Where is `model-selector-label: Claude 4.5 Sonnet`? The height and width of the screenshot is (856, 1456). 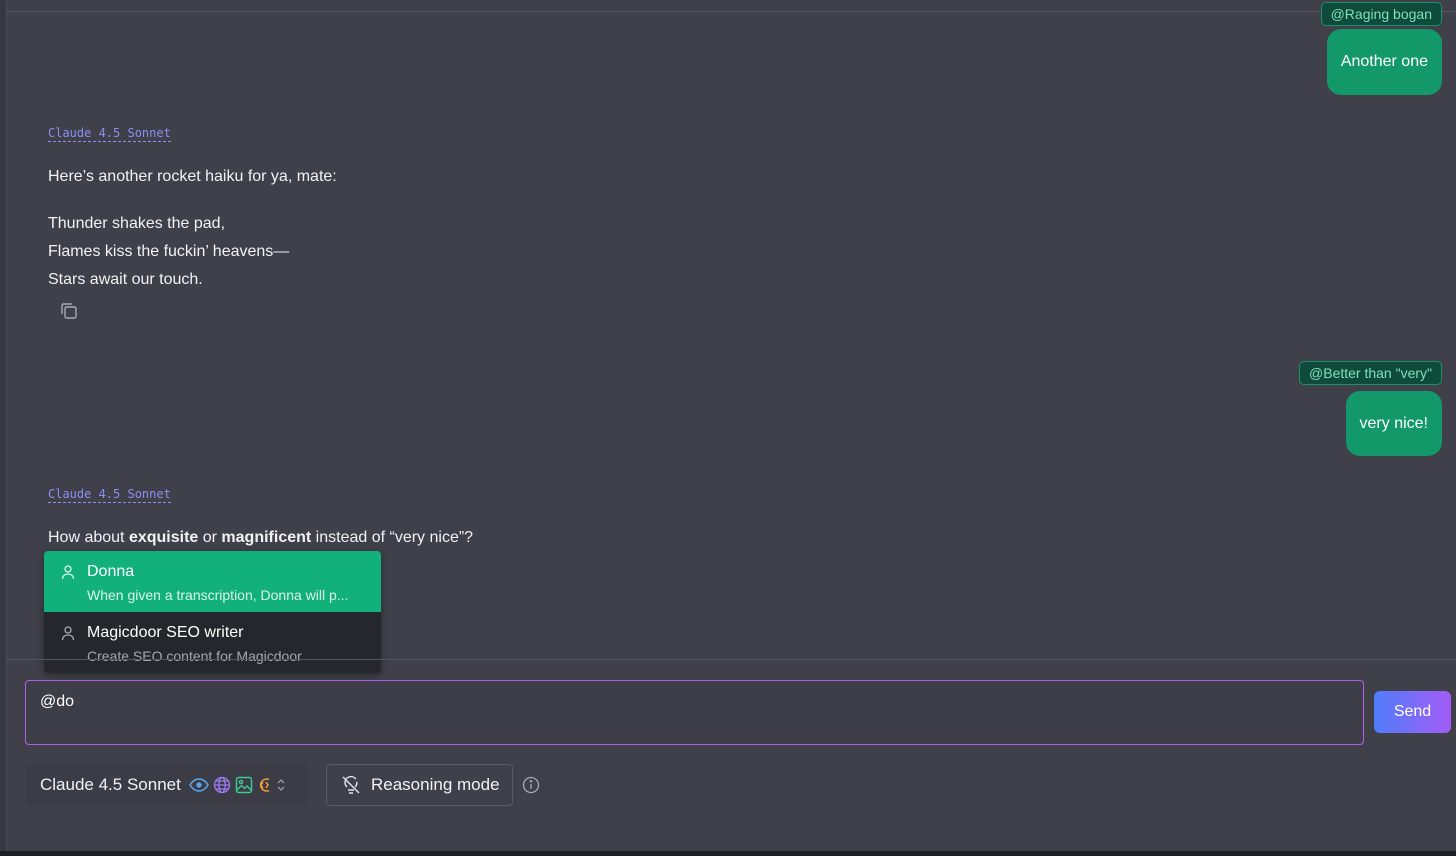 model-selector-label: Claude 4.5 Sonnet is located at coordinates (110, 784).